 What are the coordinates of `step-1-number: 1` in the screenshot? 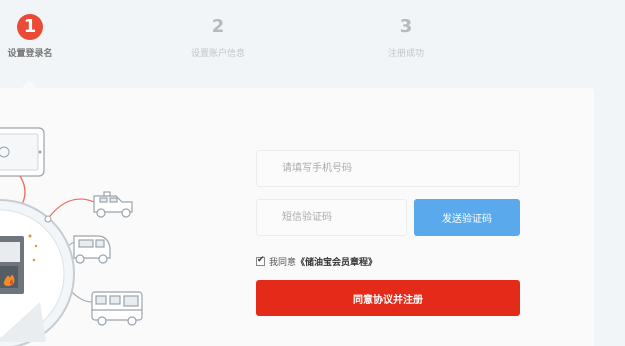 It's located at (30, 27).